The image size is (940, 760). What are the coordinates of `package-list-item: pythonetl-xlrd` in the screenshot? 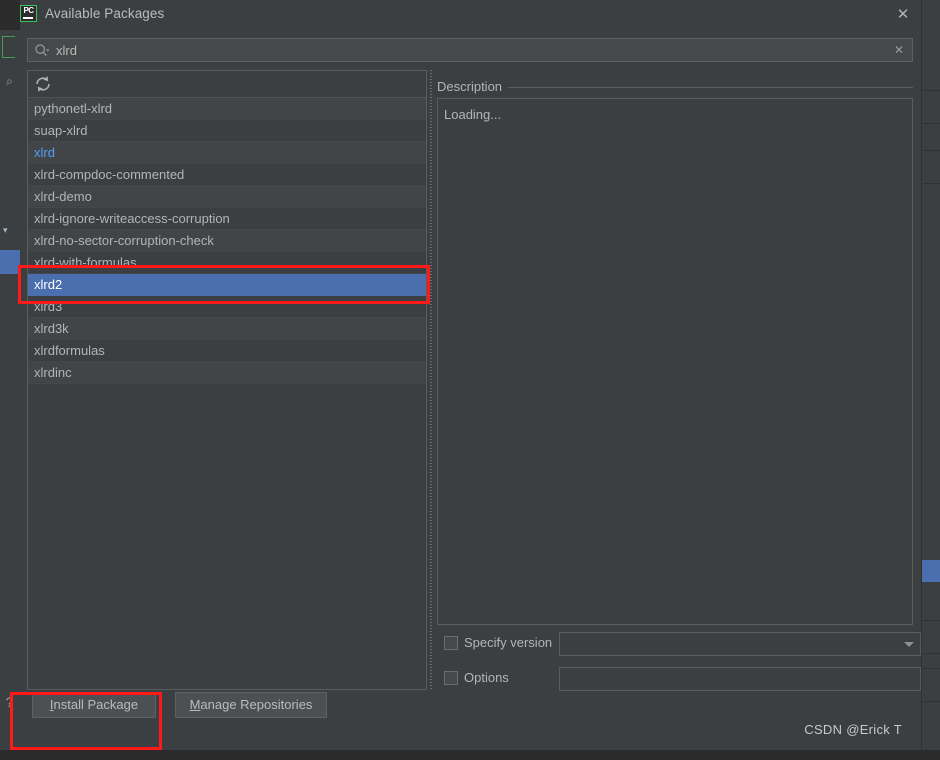 It's located at (227, 109).